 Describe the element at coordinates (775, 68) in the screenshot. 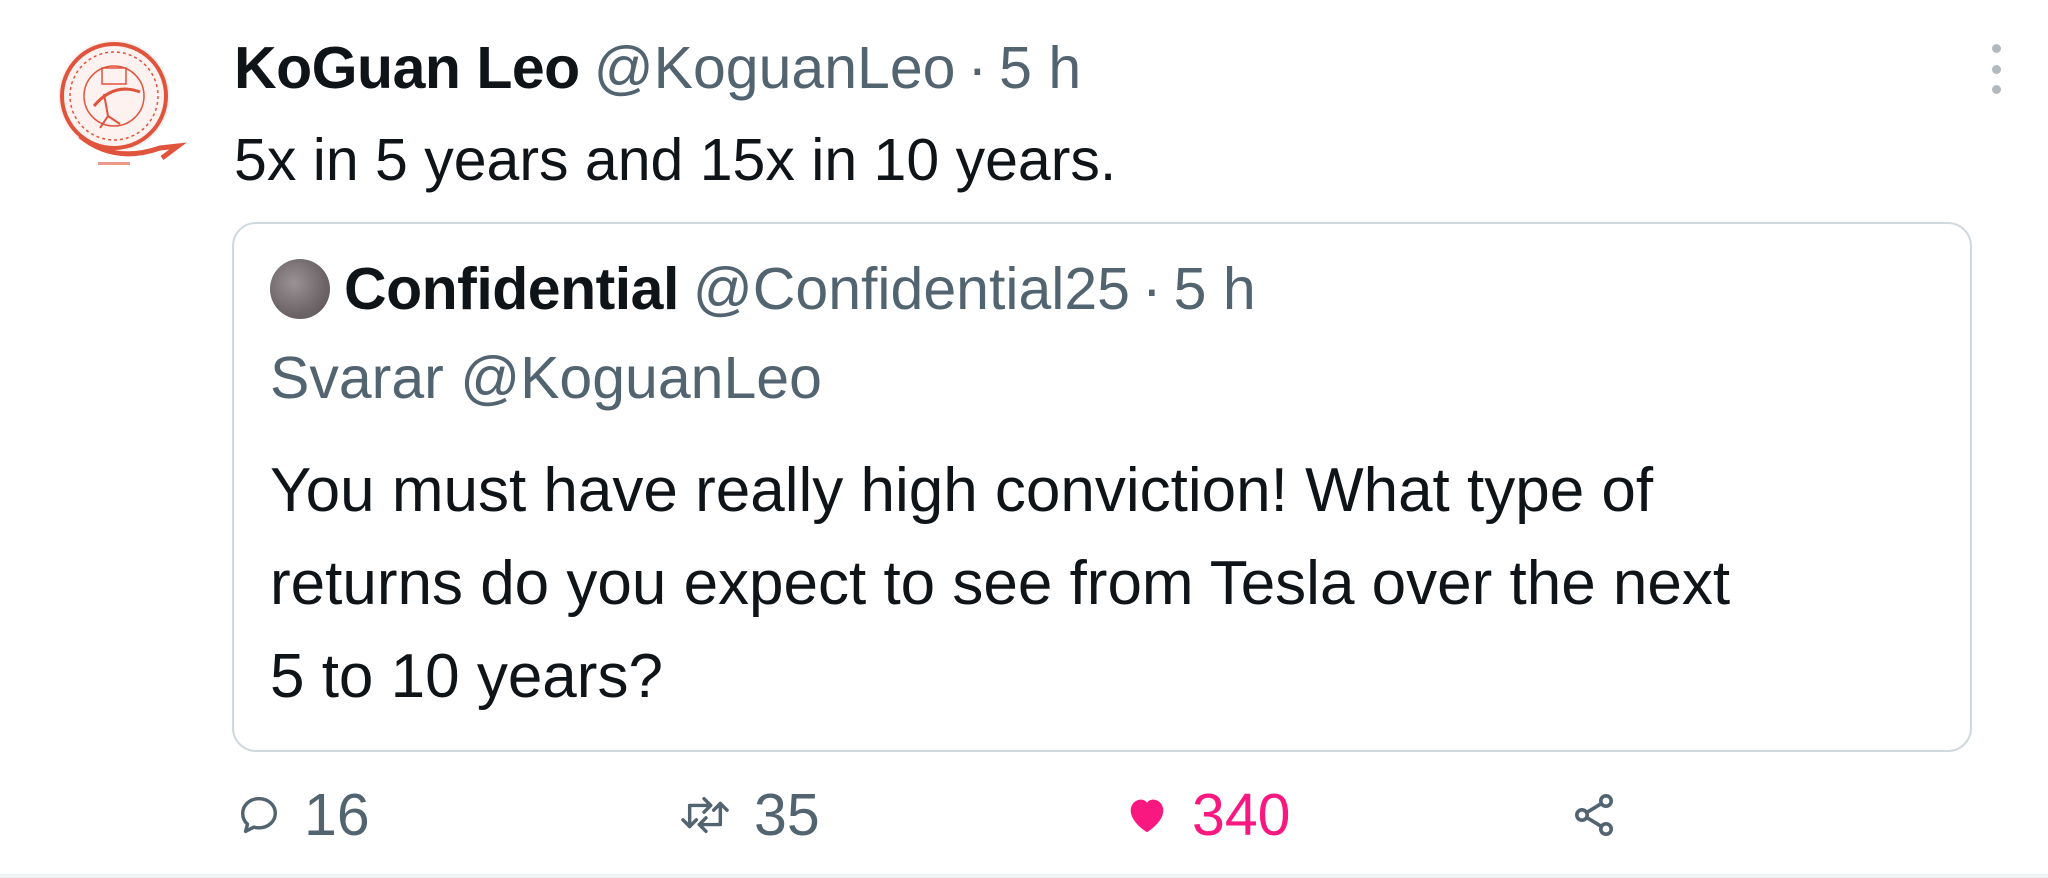

I see `author-handle: @KoguanLeo` at that location.